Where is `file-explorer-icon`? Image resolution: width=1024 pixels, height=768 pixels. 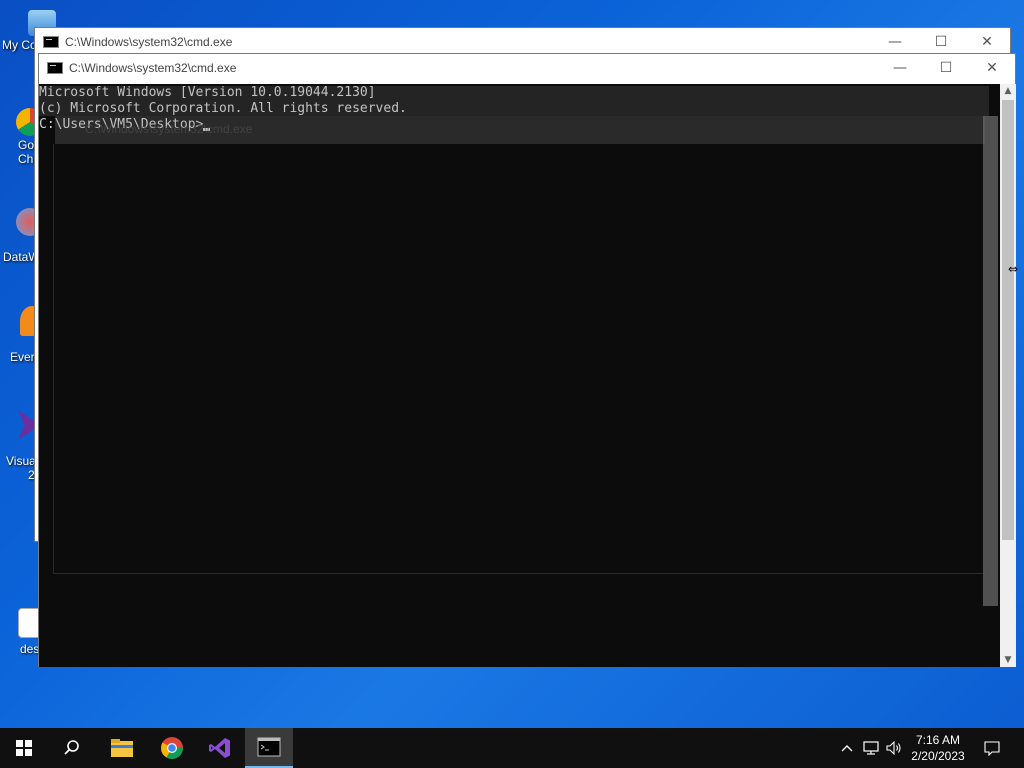 file-explorer-icon is located at coordinates (122, 748).